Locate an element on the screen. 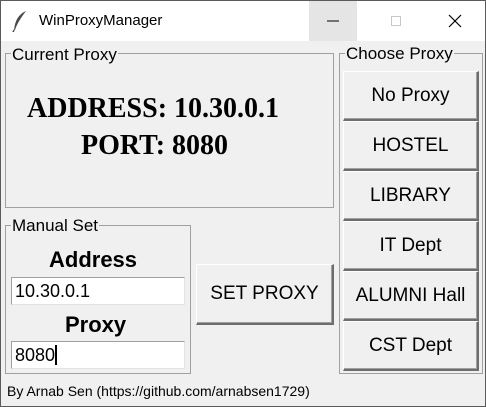 The image size is (486, 407). choose-proxy-label: Choose Proxy is located at coordinates (399, 53).